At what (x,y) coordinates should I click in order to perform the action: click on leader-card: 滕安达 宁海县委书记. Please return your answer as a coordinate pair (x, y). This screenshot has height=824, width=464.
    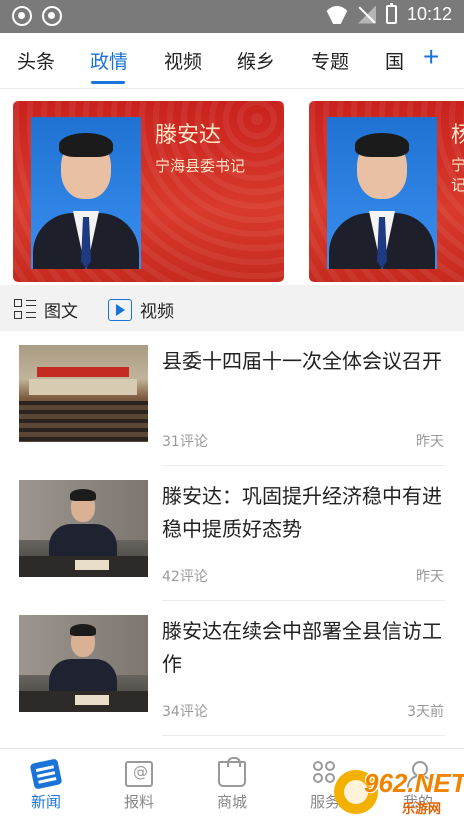
    Looking at the image, I should click on (148, 191).